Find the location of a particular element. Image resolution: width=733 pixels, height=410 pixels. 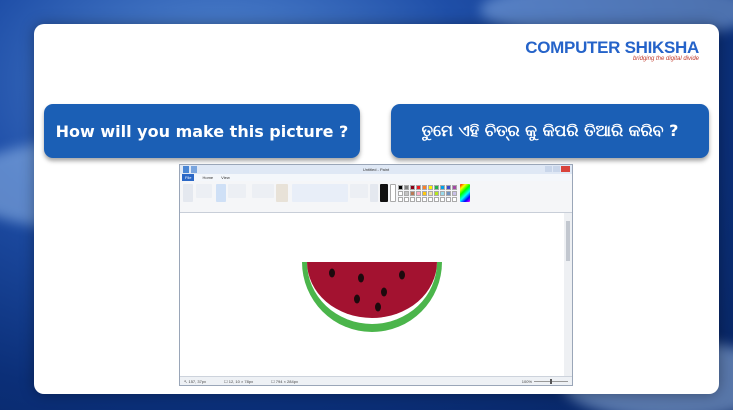

watermelon-drawing is located at coordinates (372, 297).